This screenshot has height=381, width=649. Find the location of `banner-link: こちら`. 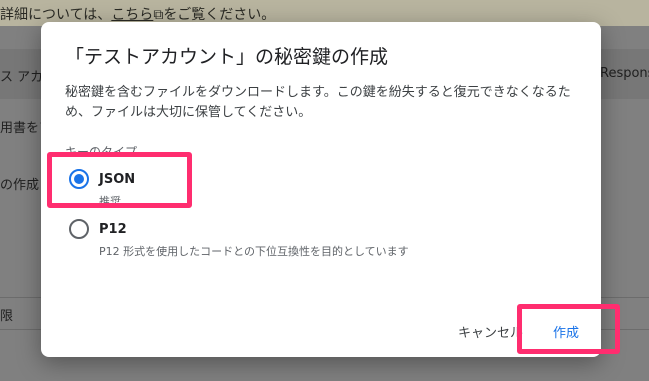

banner-link: こちら is located at coordinates (132, 15).